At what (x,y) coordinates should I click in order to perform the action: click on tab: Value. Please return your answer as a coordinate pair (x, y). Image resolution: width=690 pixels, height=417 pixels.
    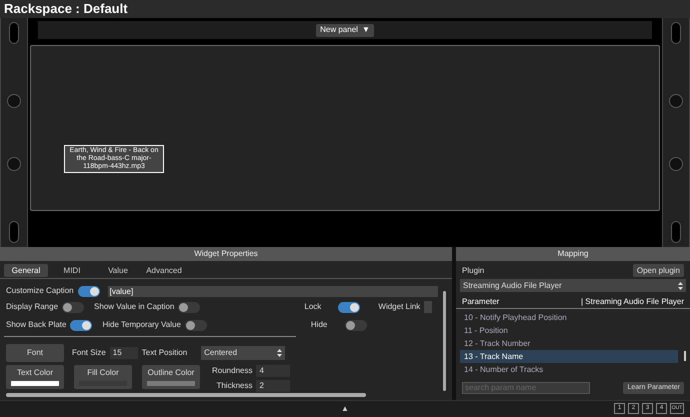
    Looking at the image, I should click on (118, 270).